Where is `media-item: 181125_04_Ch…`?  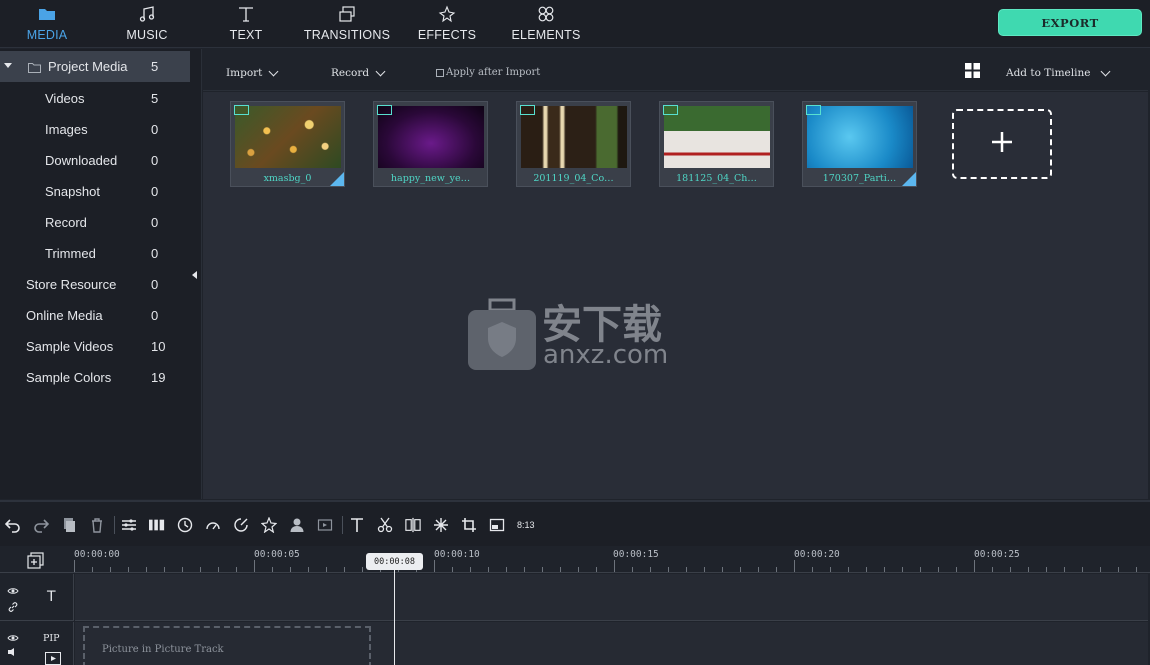 media-item: 181125_04_Ch… is located at coordinates (716, 144).